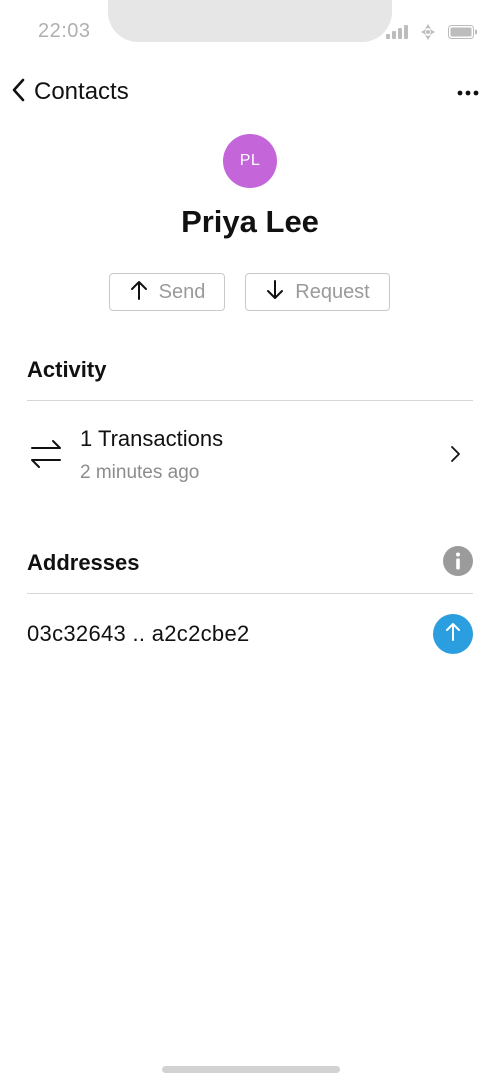 The height and width of the screenshot is (1084, 500). Describe the element at coordinates (455, 456) in the screenshot. I see `chevron-right-icon` at that location.